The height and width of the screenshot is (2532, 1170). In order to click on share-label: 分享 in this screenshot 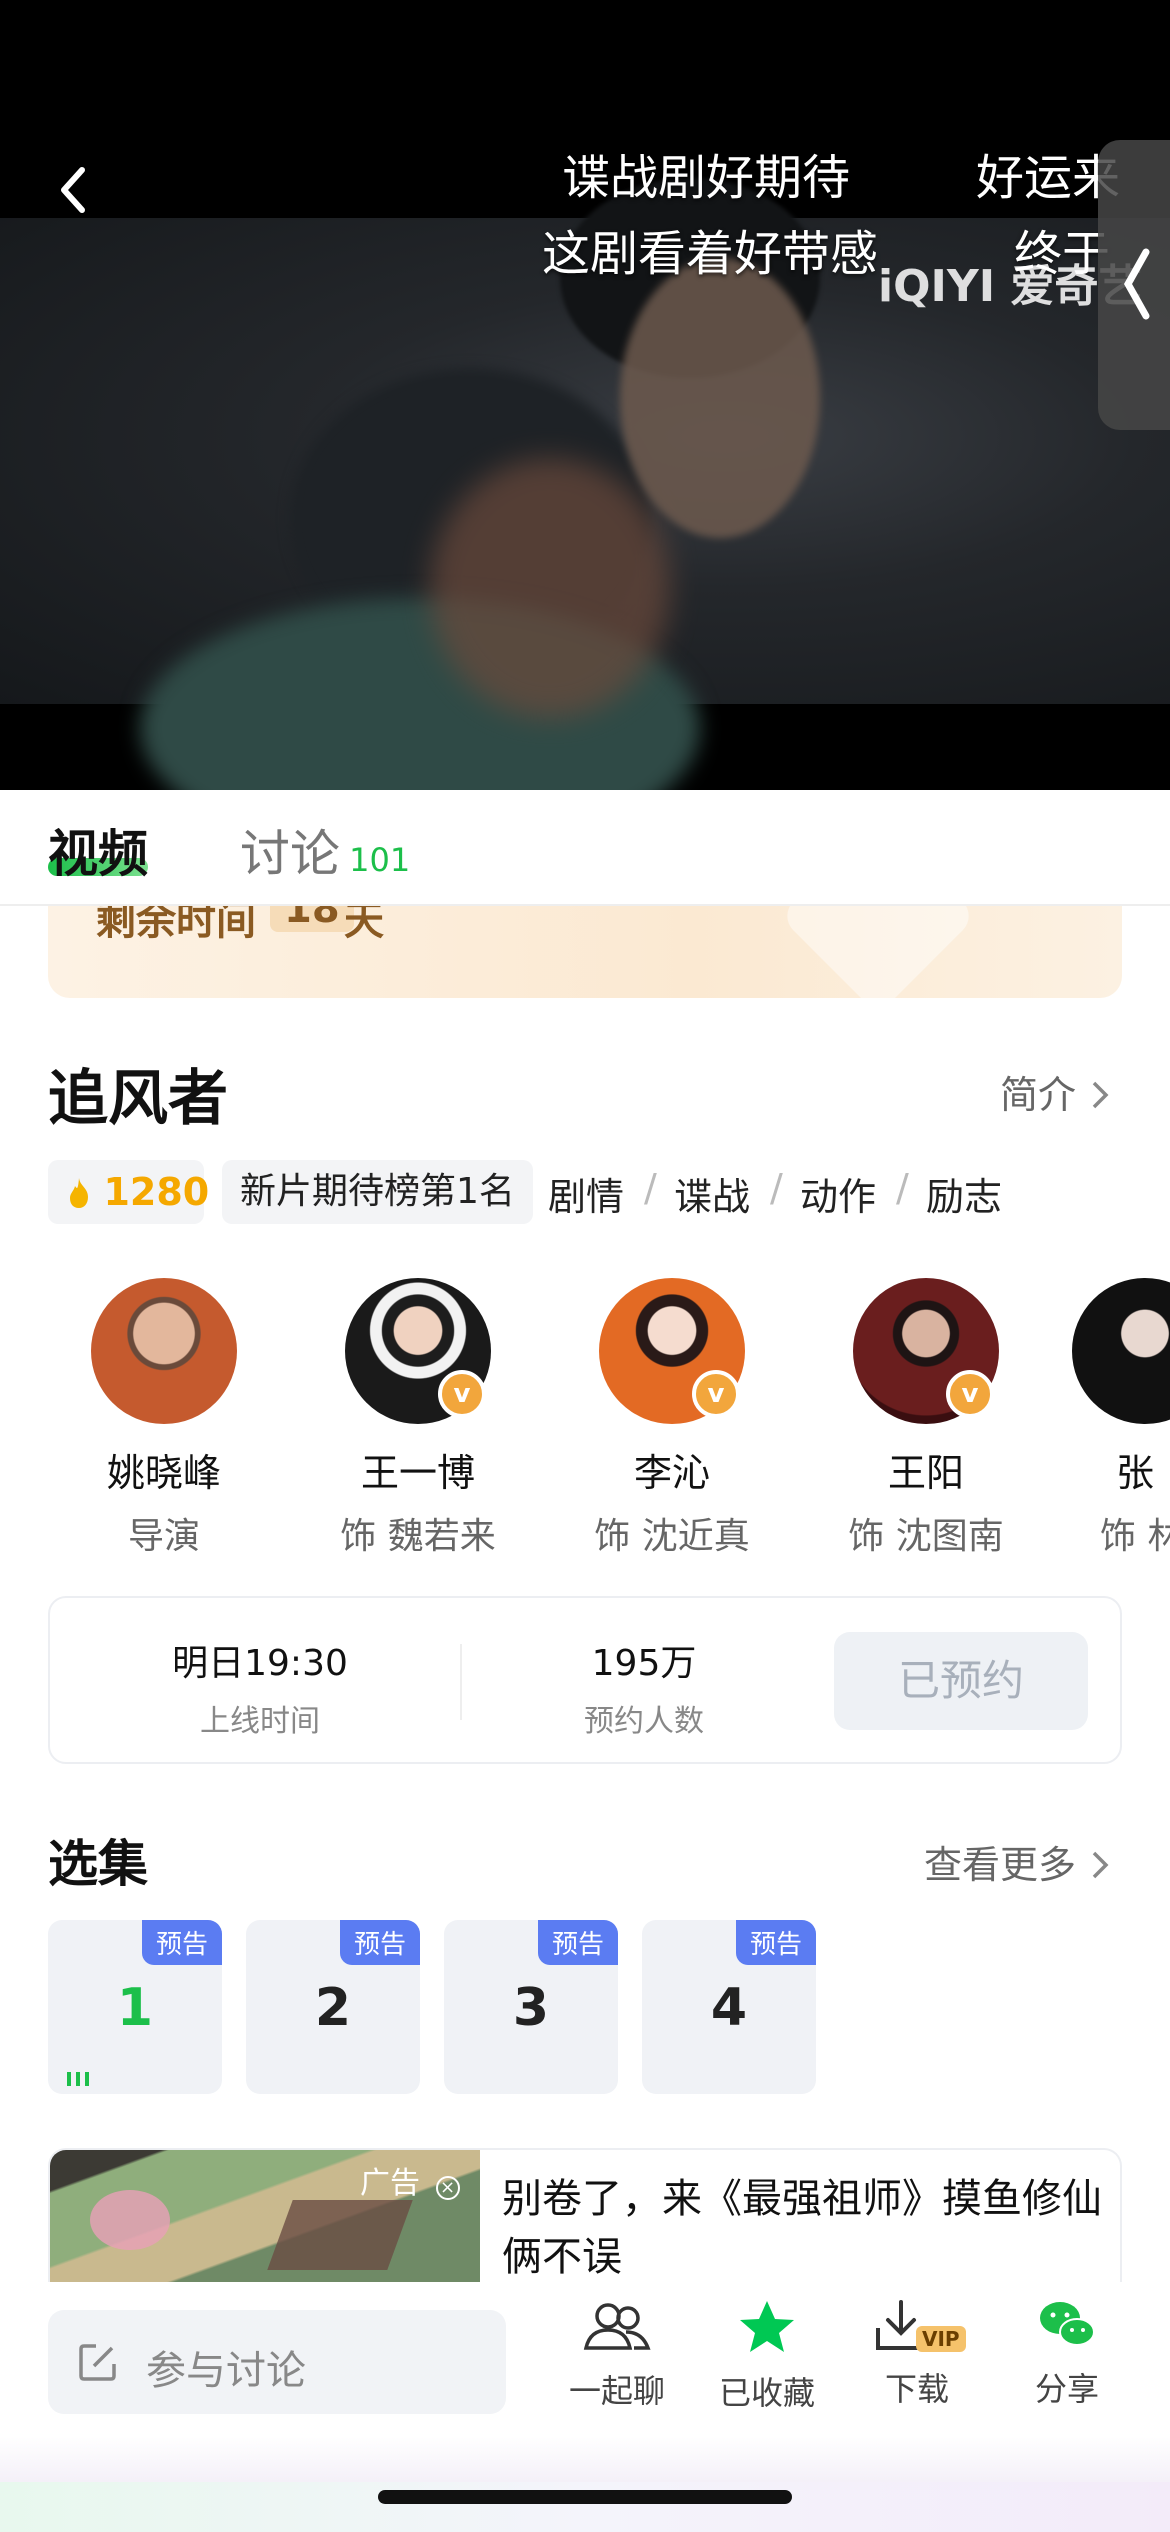, I will do `click(1066, 2389)`.